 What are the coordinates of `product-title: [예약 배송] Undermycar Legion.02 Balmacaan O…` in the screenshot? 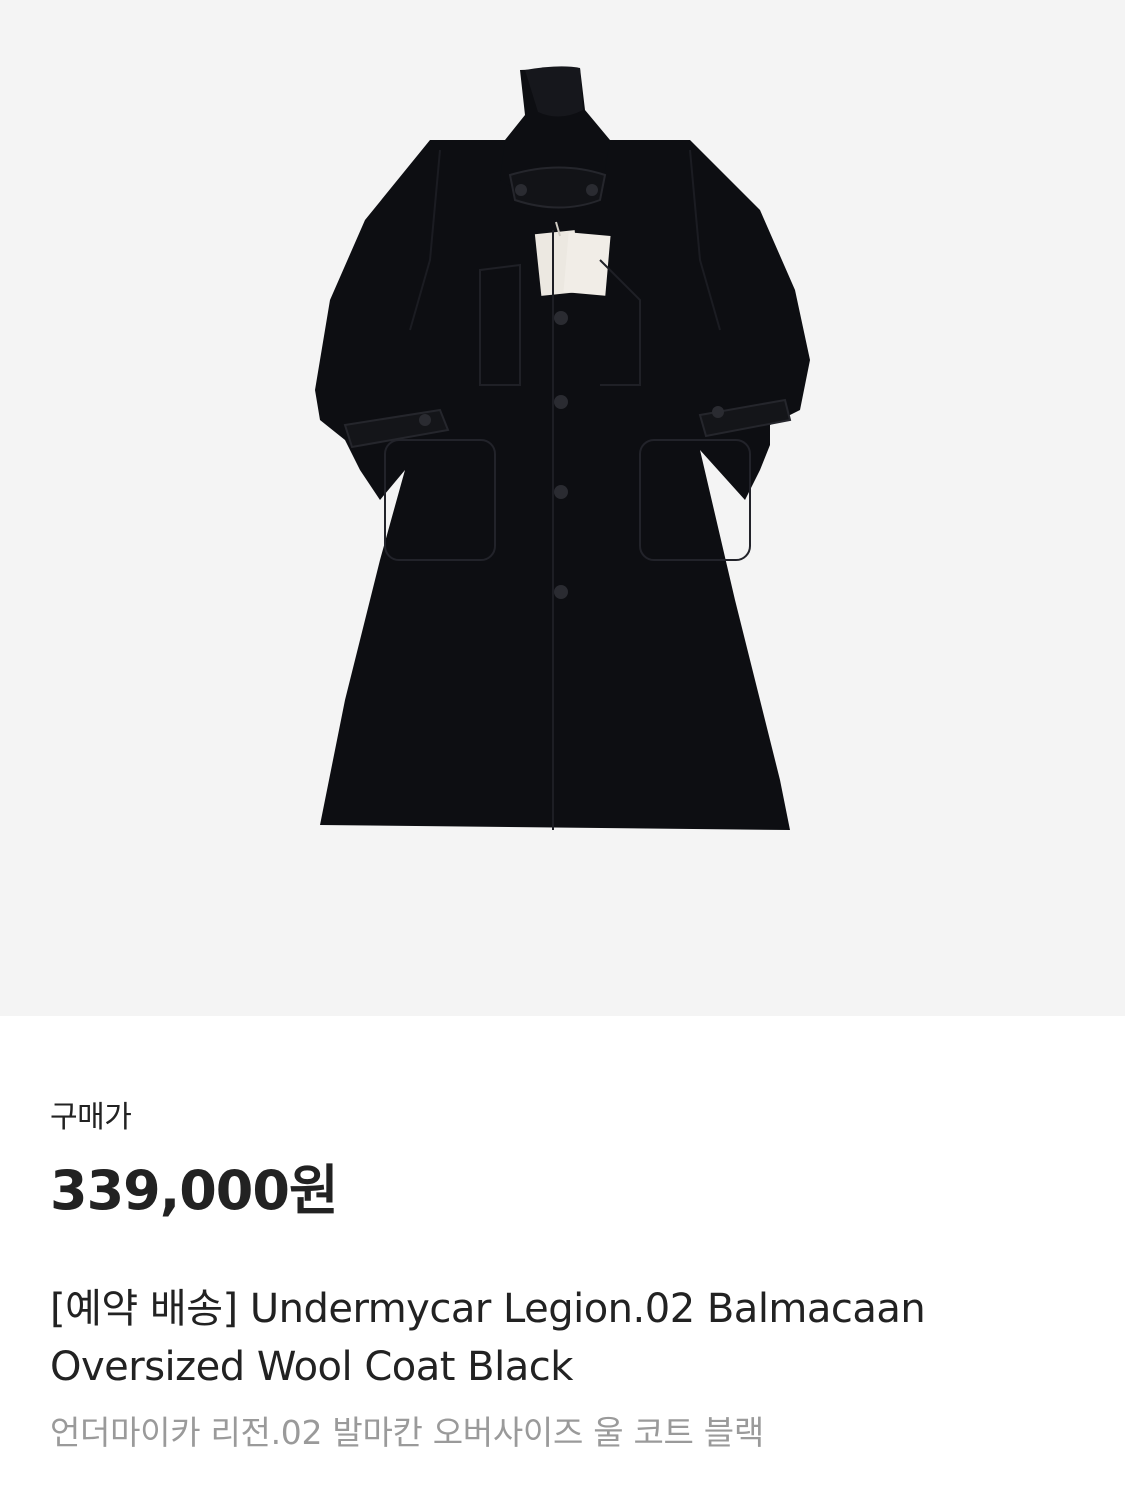 It's located at (488, 1338).